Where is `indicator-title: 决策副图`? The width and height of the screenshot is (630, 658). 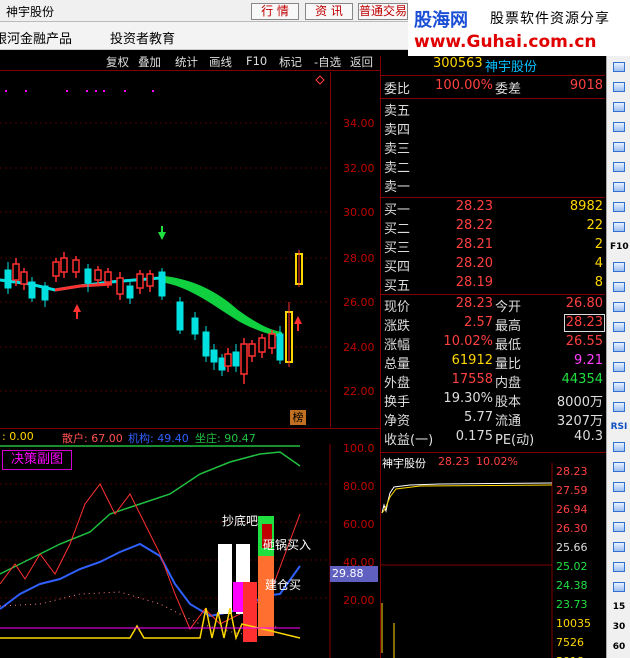 indicator-title: 决策副图 is located at coordinates (37, 460).